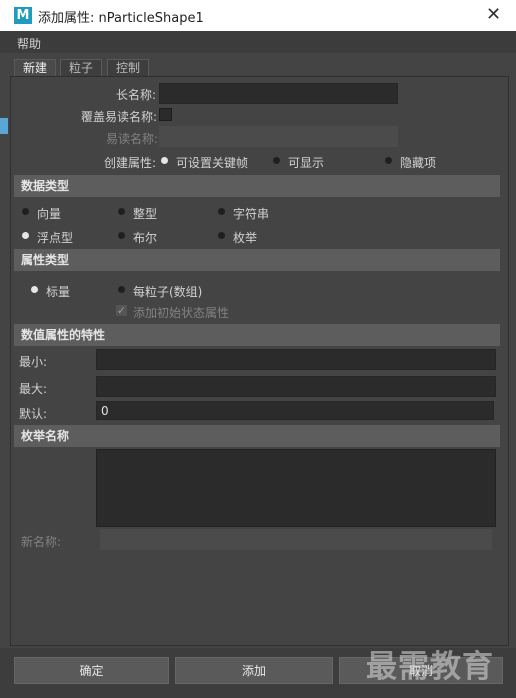 Image resolution: width=516 pixels, height=698 pixels. Describe the element at coordinates (221, 235) in the screenshot. I see `radio-enum` at that location.